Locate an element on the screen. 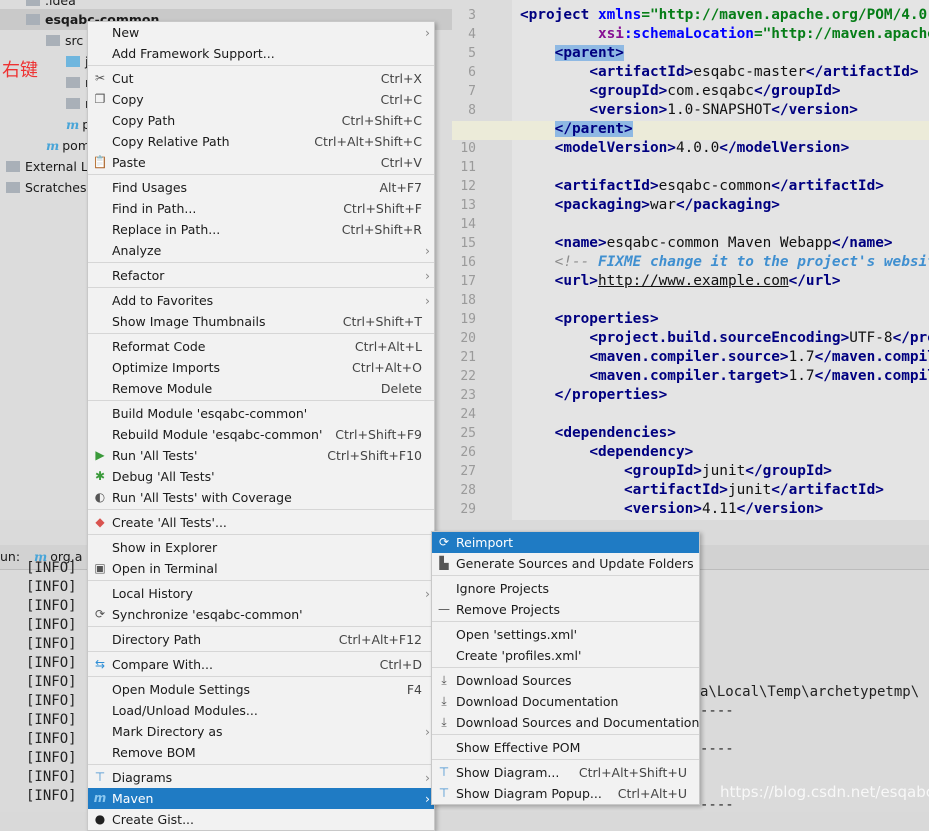 Image resolution: width=929 pixels, height=831 pixels. menu-item-label: Copy is located at coordinates (128, 99).